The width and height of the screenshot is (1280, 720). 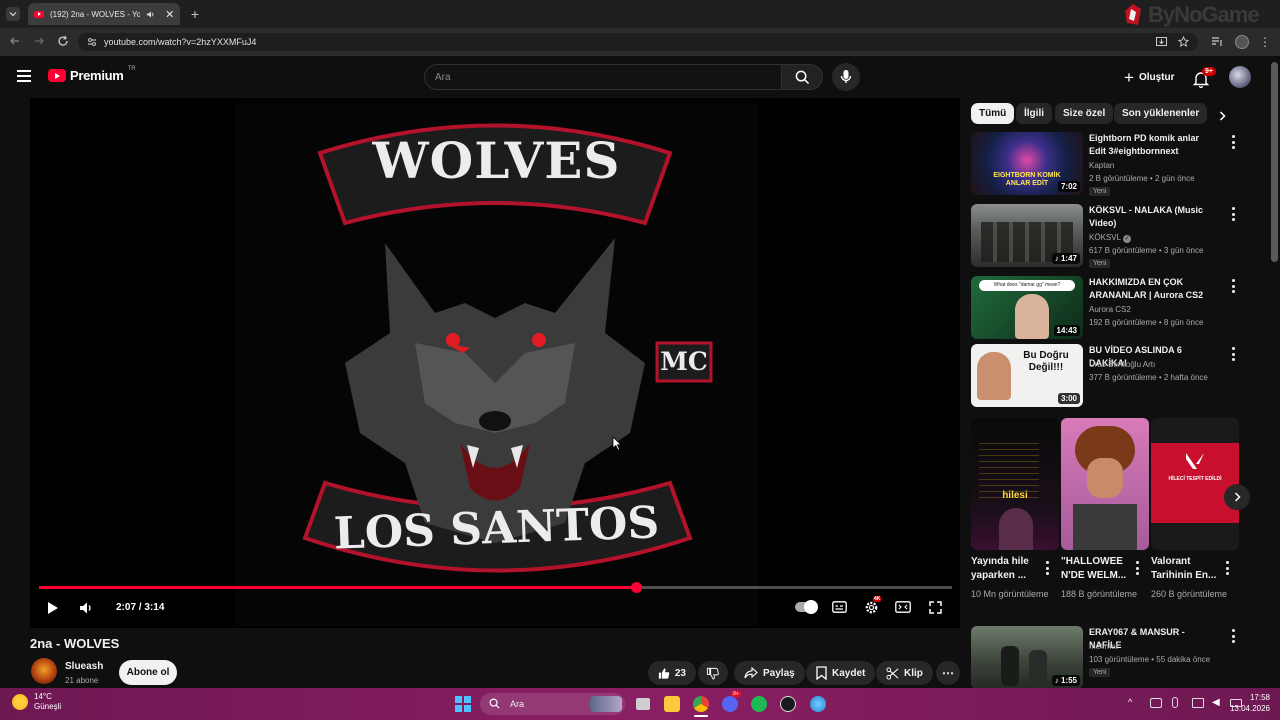 What do you see at coordinates (44, 671) in the screenshot?
I see `channel-avatar` at bounding box center [44, 671].